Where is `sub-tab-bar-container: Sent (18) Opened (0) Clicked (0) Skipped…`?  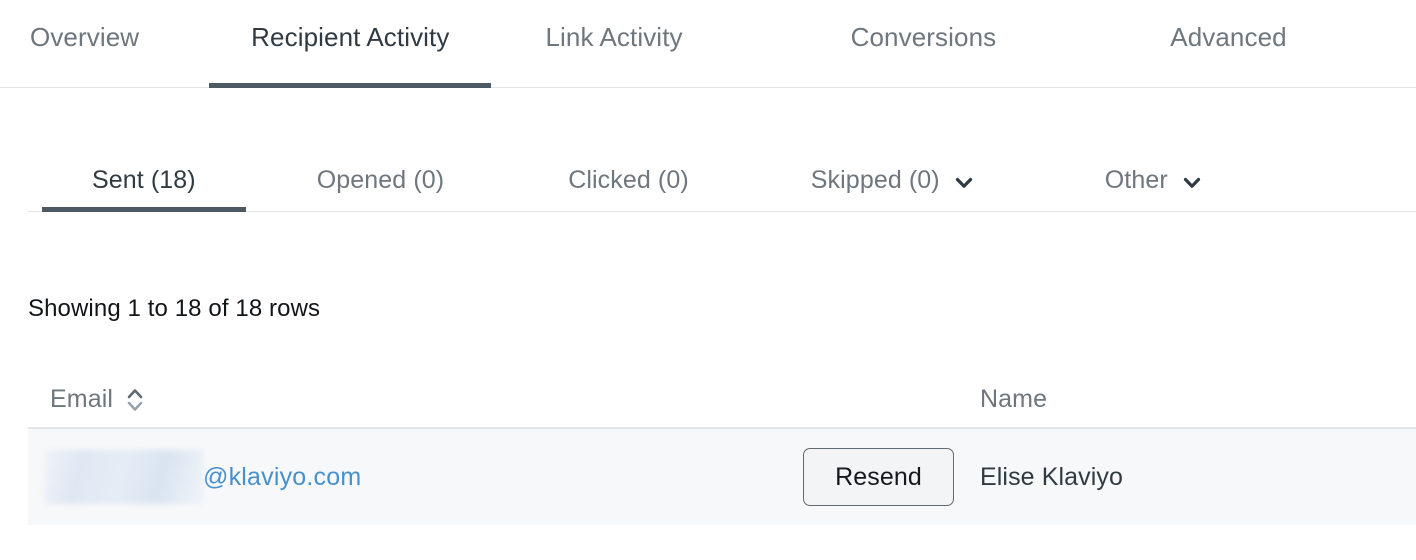 sub-tab-bar-container: Sent (18) Opened (0) Clicked (0) Skipped… is located at coordinates (708, 179).